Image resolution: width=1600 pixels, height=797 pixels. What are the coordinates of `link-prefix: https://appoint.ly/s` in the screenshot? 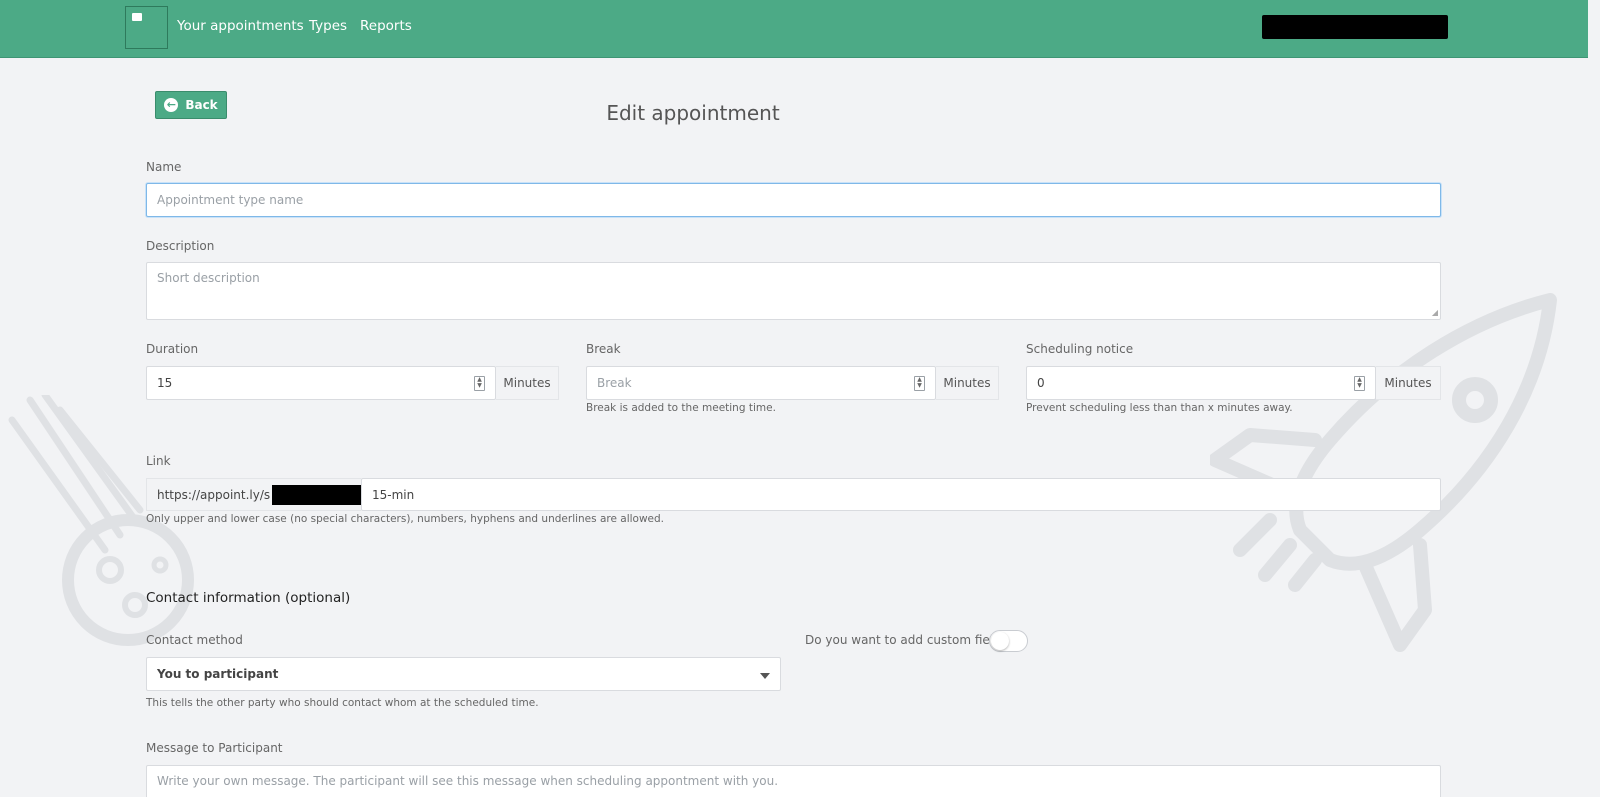 It's located at (253, 494).